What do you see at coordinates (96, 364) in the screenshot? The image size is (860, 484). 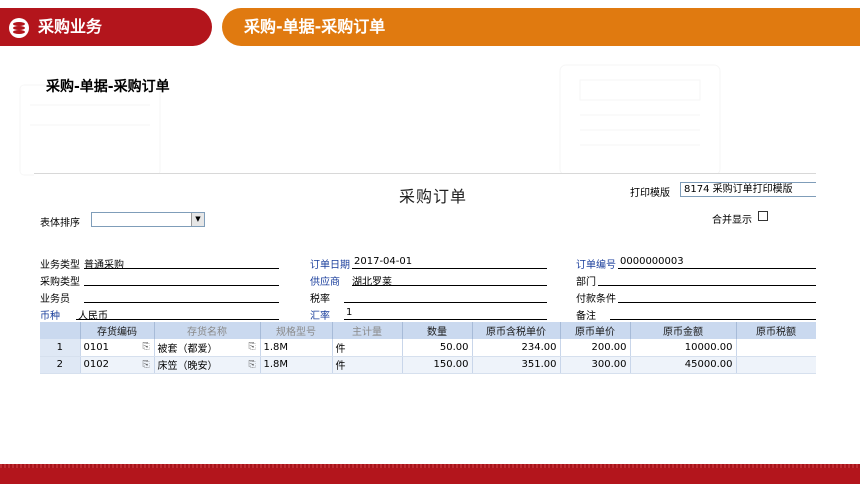 I see `cell-code-text: 0102` at bounding box center [96, 364].